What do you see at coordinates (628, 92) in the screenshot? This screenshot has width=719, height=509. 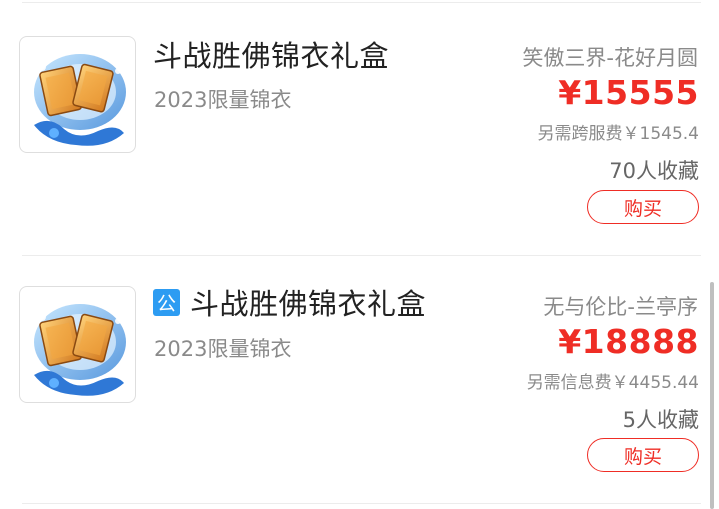 I see `price: ¥15555` at bounding box center [628, 92].